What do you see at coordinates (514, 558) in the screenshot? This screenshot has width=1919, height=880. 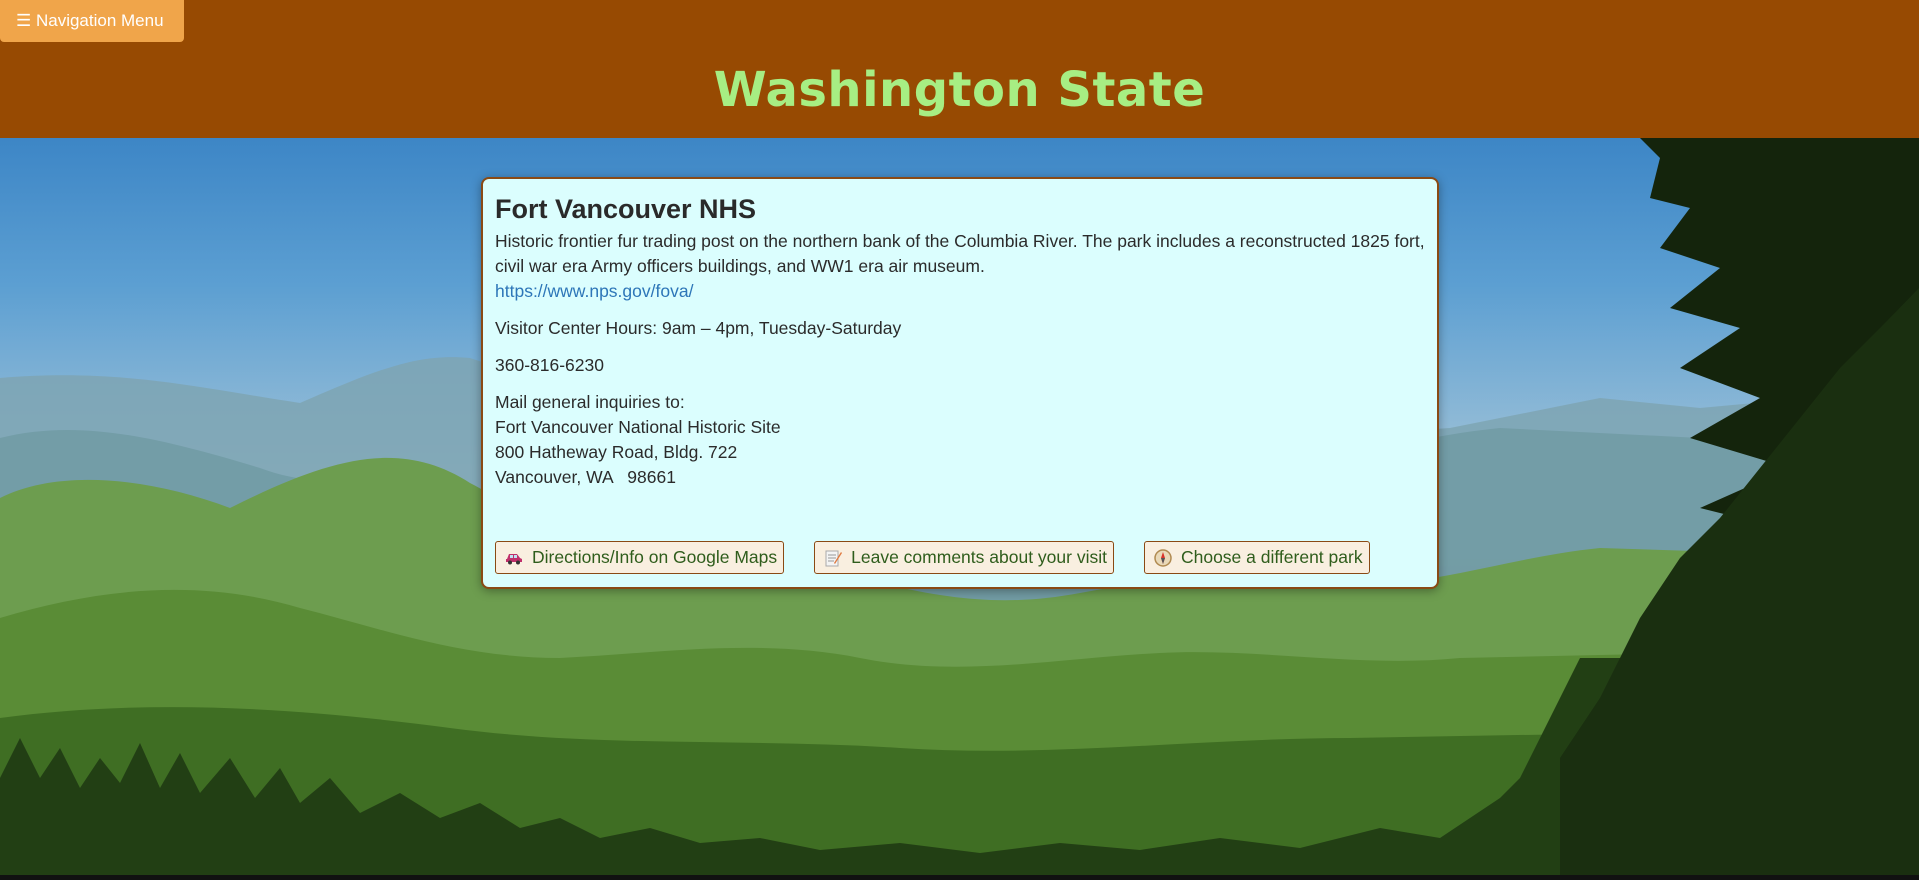 I see `car-icon` at bounding box center [514, 558].